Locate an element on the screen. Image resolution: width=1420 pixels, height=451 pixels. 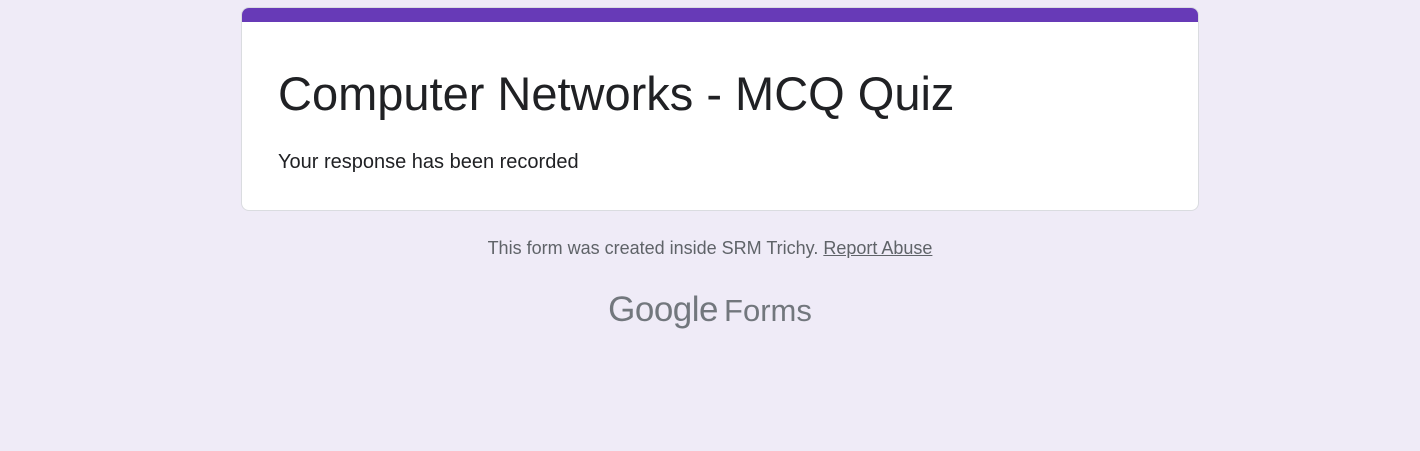
confirmation-message: Your response has been recorded is located at coordinates (428, 162).